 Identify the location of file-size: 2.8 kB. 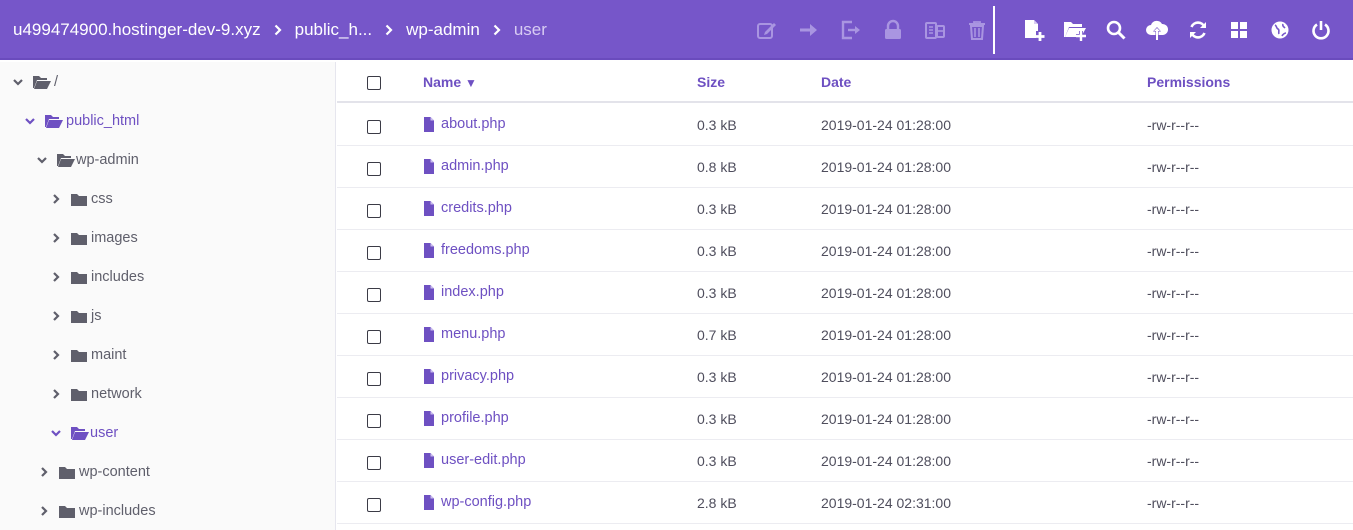
(717, 503).